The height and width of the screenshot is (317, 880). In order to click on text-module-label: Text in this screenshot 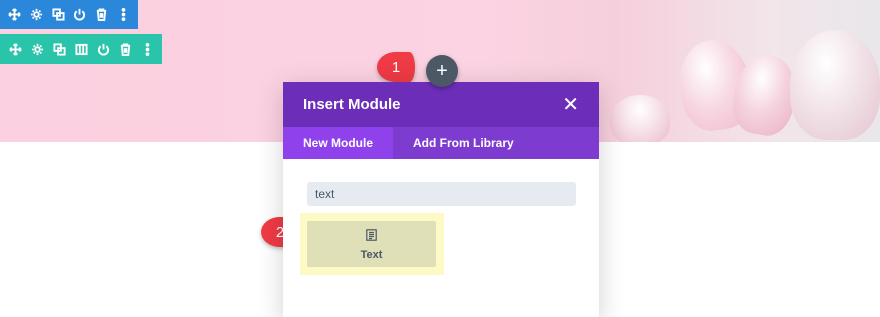, I will do `click(371, 254)`.